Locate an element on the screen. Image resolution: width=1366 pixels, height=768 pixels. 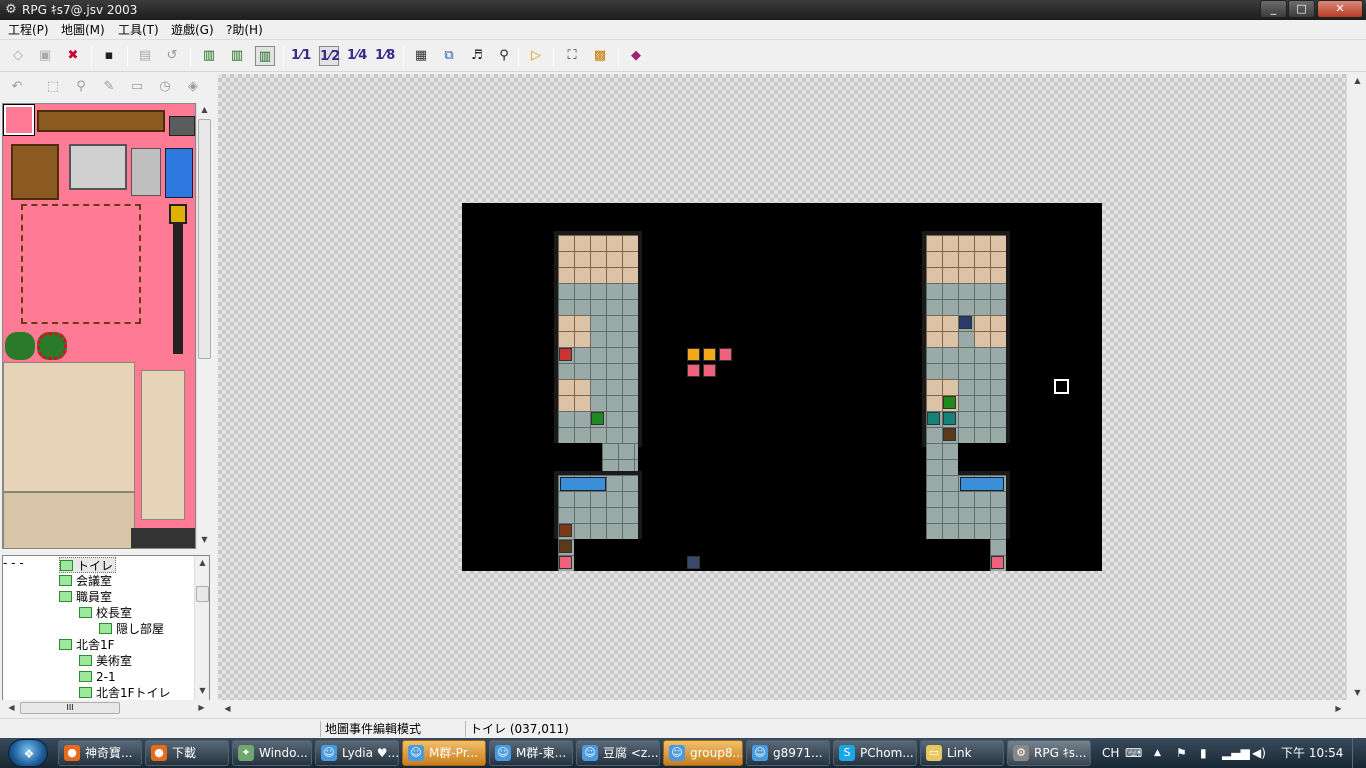
tree-node-north-1f: 北舎1F is located at coordinates (87, 645).